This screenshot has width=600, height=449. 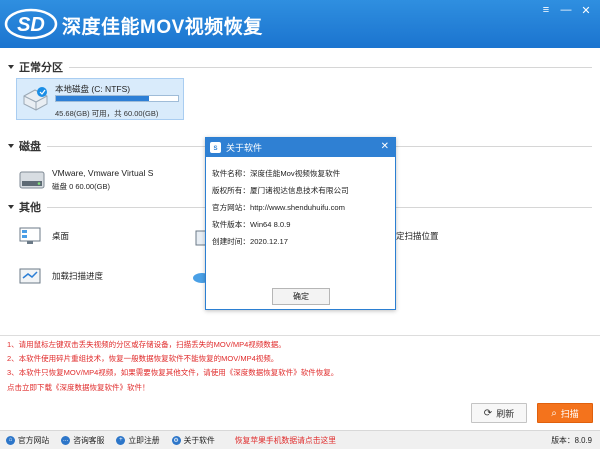 I want to click on title-bar: SD 深度佳能MOV视频恢复 ≡ — ✕, so click(x=300, y=24).